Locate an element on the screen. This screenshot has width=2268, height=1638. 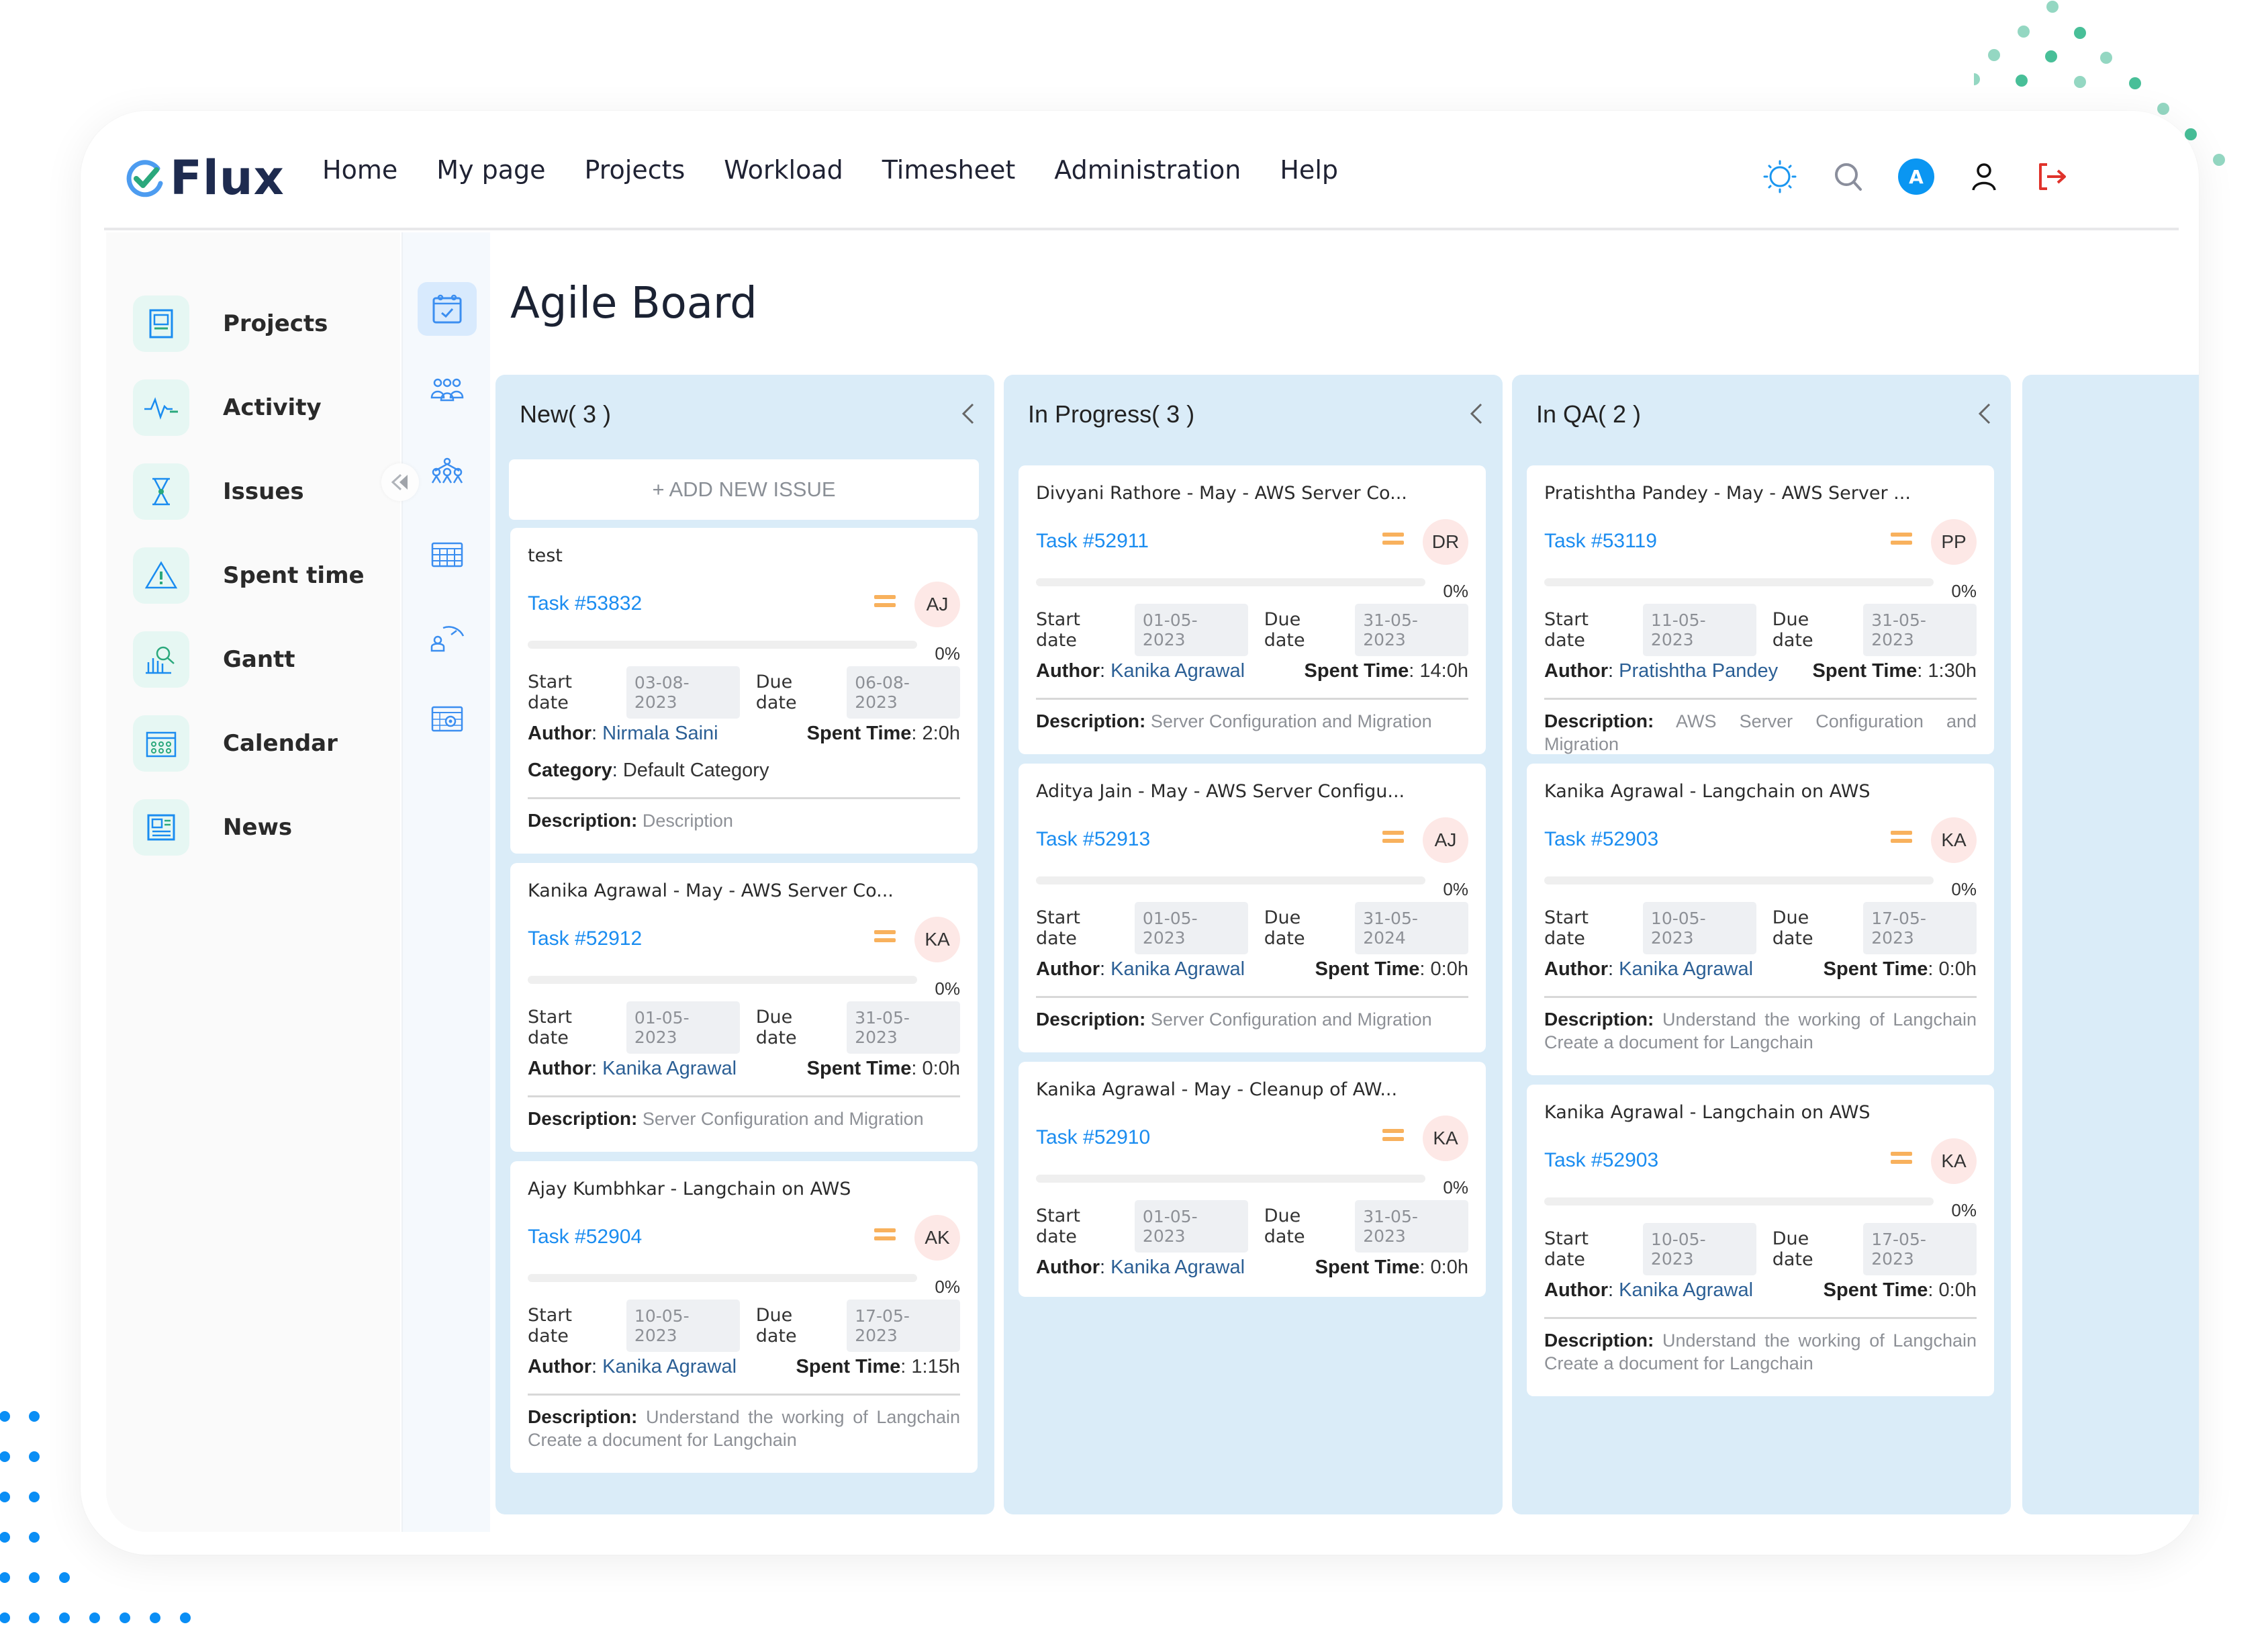
due-date-value: 31-05-2023 is located at coordinates (1411, 630).